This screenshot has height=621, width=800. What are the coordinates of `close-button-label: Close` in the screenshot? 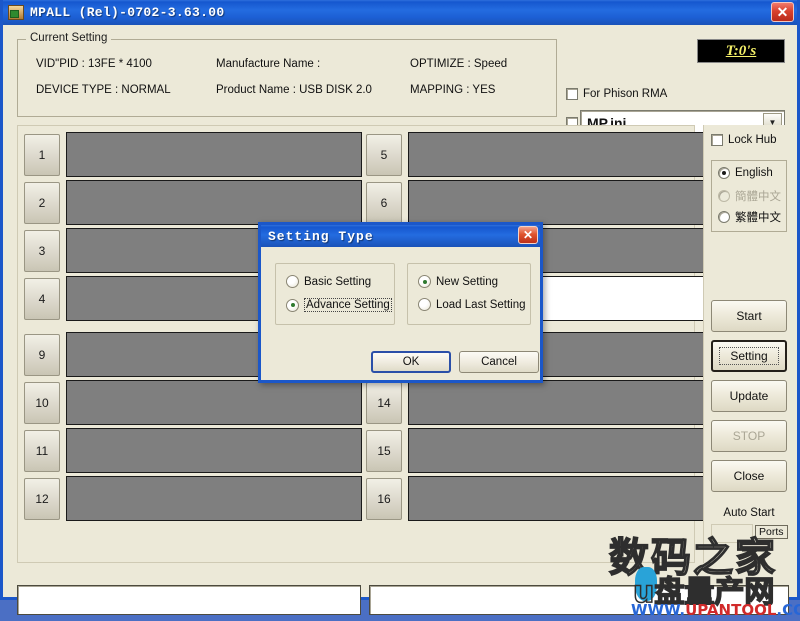 It's located at (749, 476).